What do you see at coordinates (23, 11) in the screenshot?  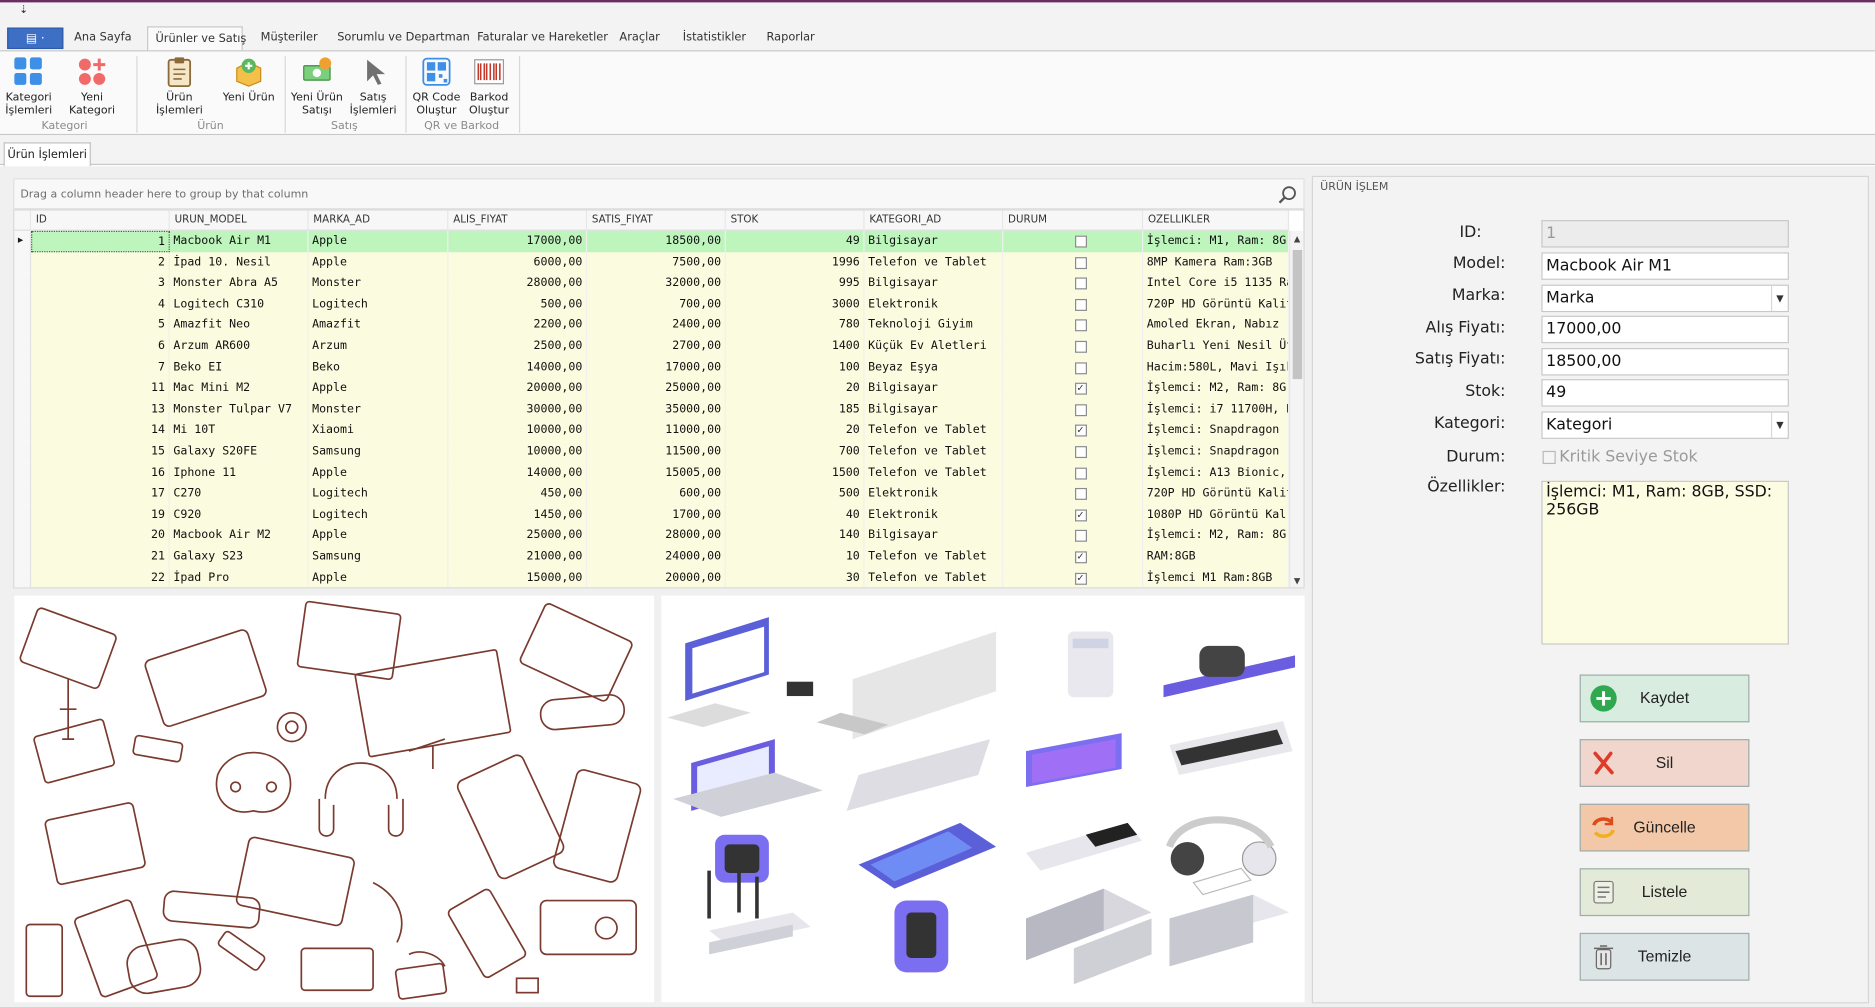 I see `quick-access-arrow-icon: ⇣` at bounding box center [23, 11].